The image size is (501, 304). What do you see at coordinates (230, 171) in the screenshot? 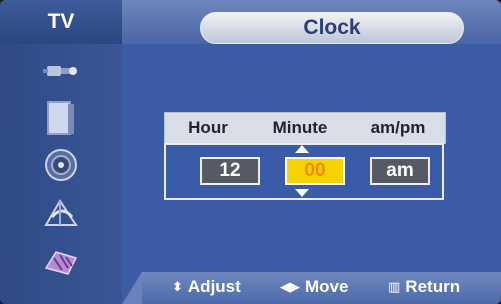
I see `hour-field: 12` at bounding box center [230, 171].